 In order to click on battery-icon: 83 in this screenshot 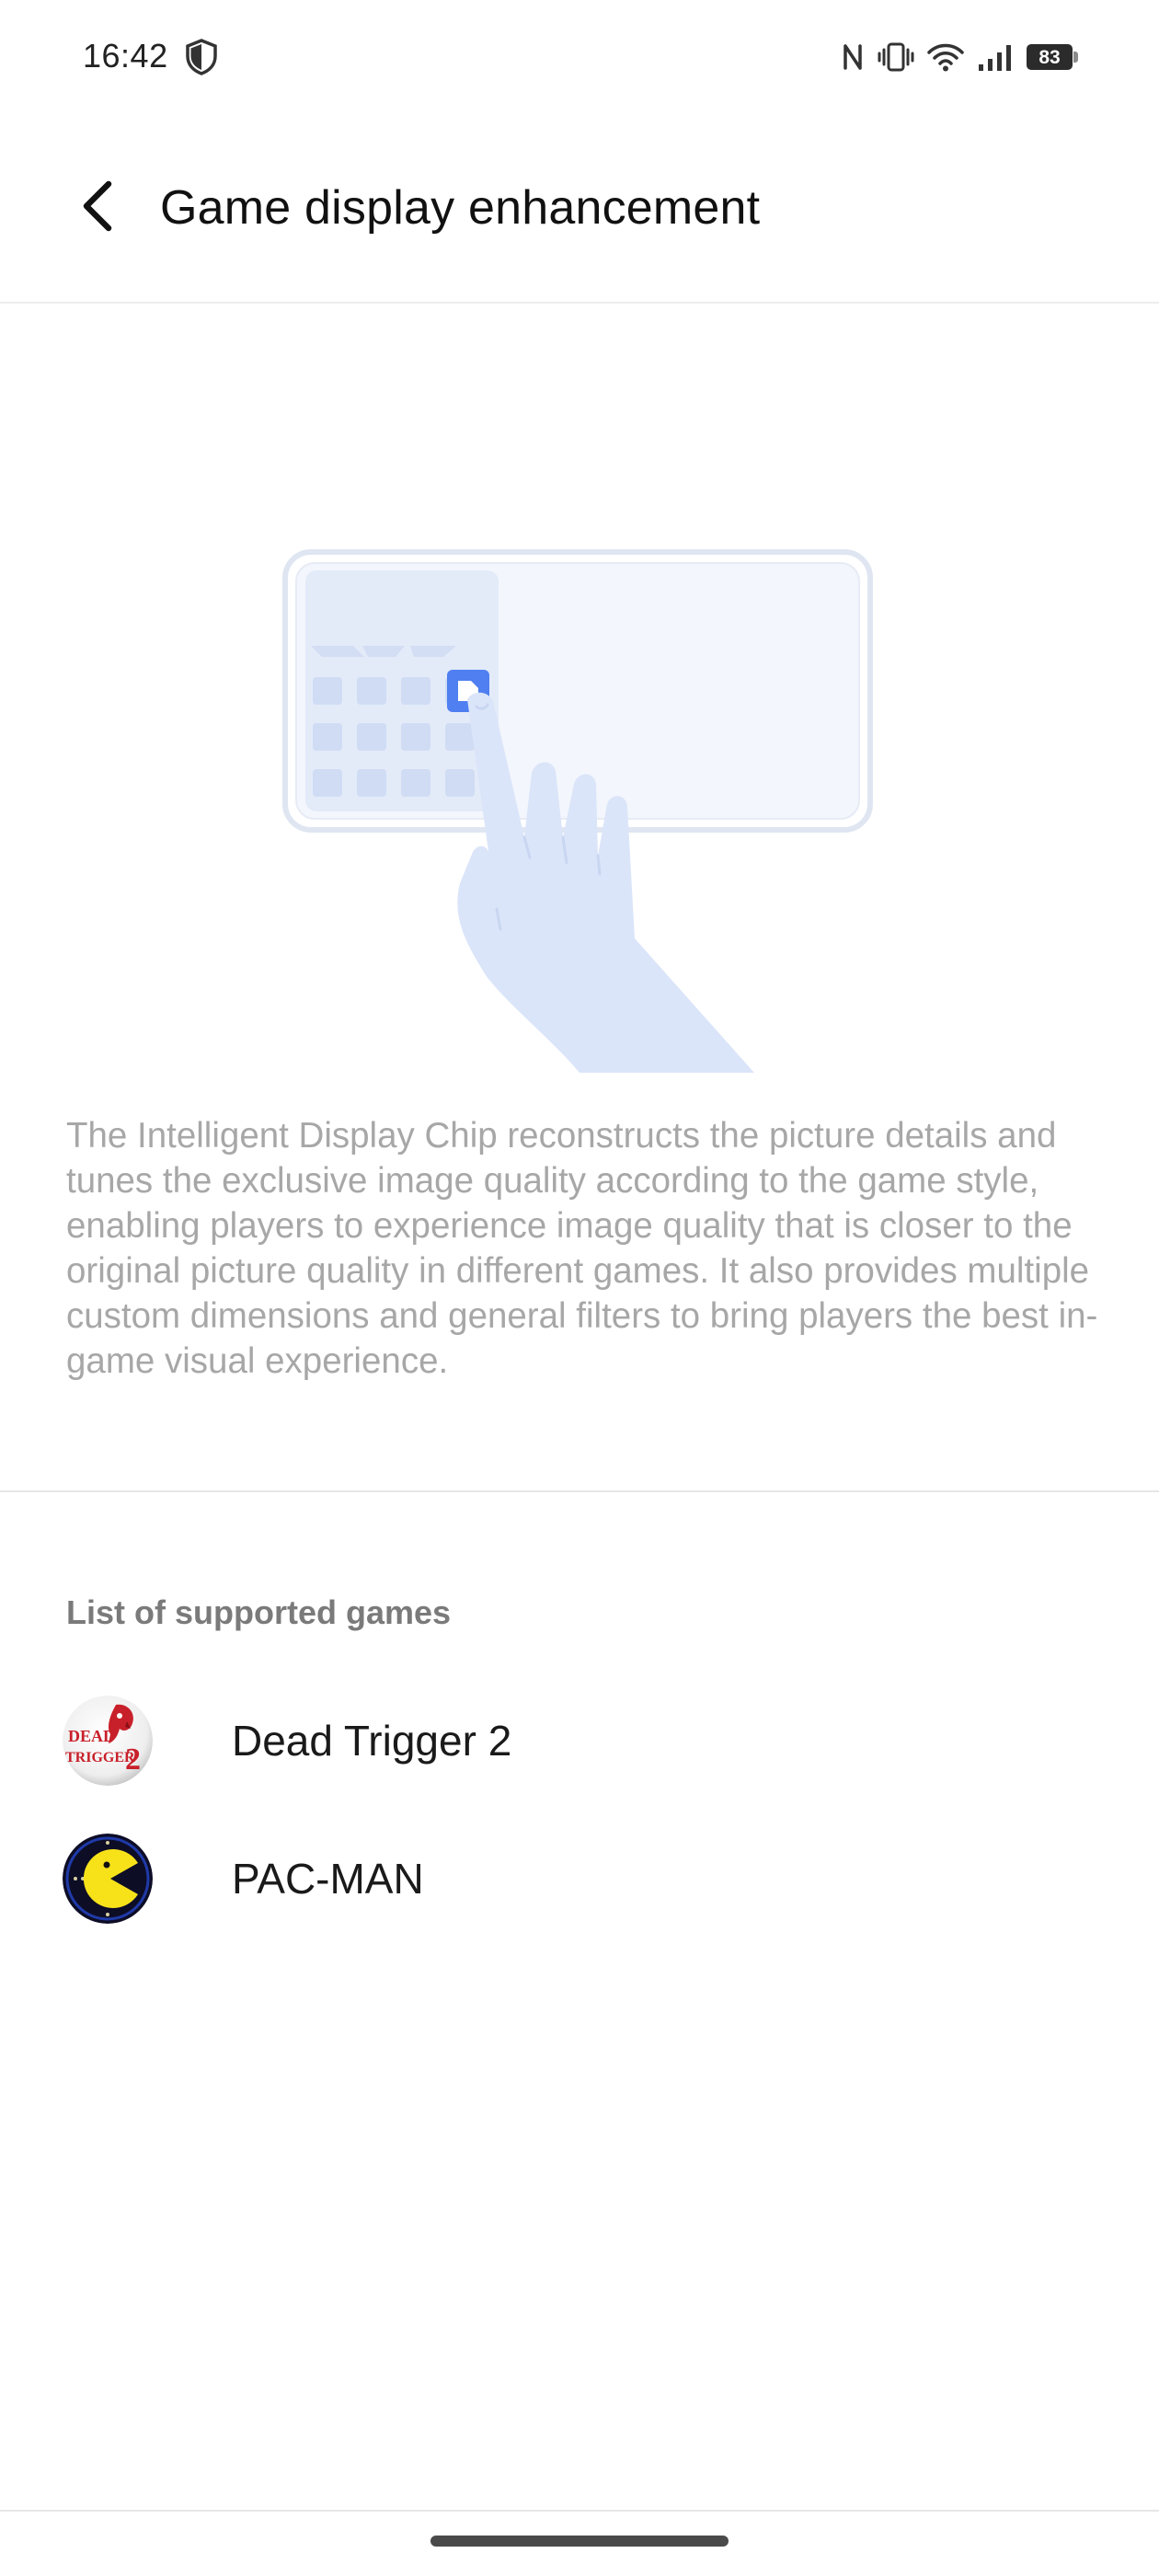, I will do `click(1052, 57)`.